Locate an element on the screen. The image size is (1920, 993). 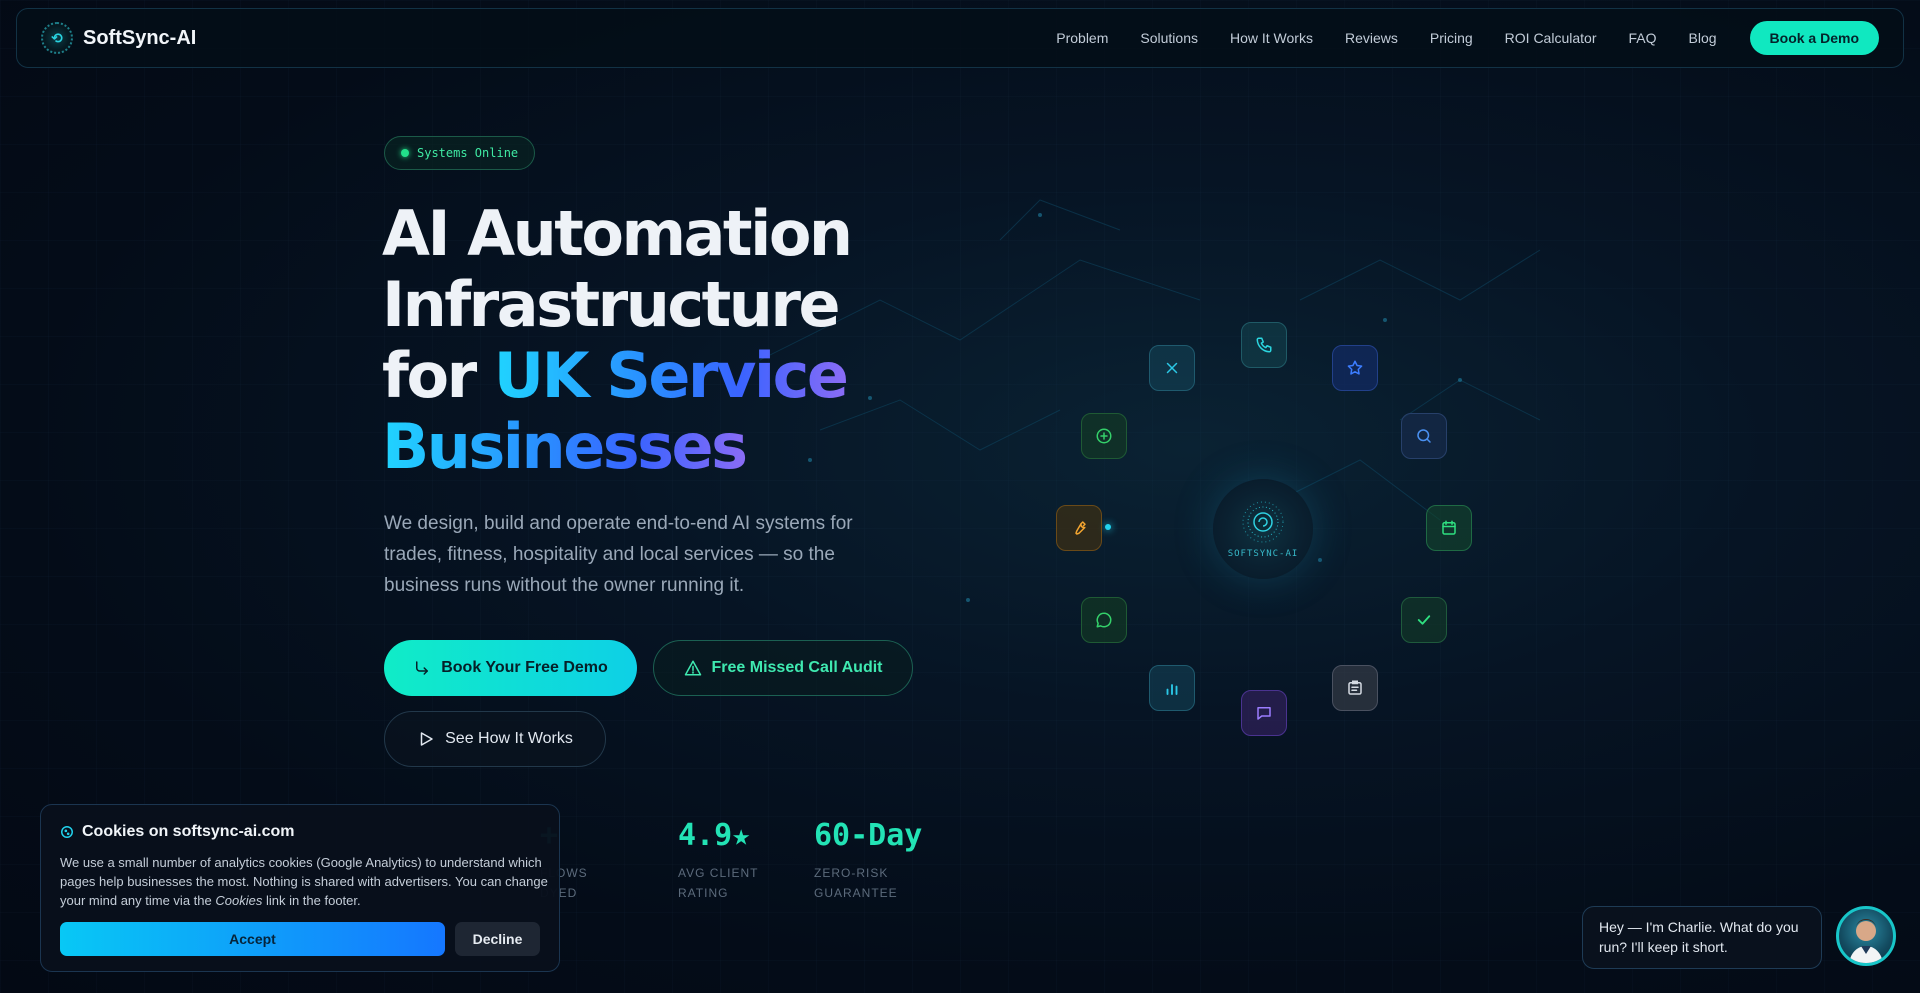
brand-name: SoftSync-AI is located at coordinates (140, 37).